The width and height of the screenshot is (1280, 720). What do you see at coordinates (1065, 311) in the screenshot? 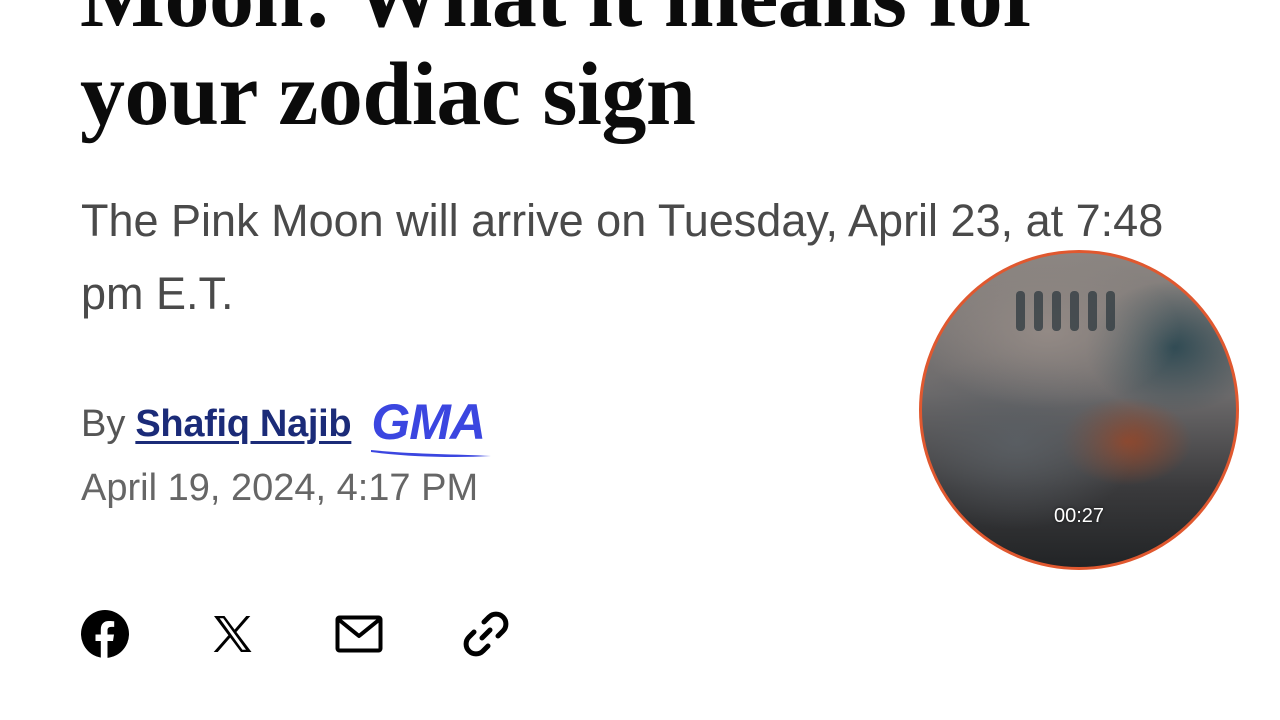
I see `video-thumbnail-detail` at bounding box center [1065, 311].